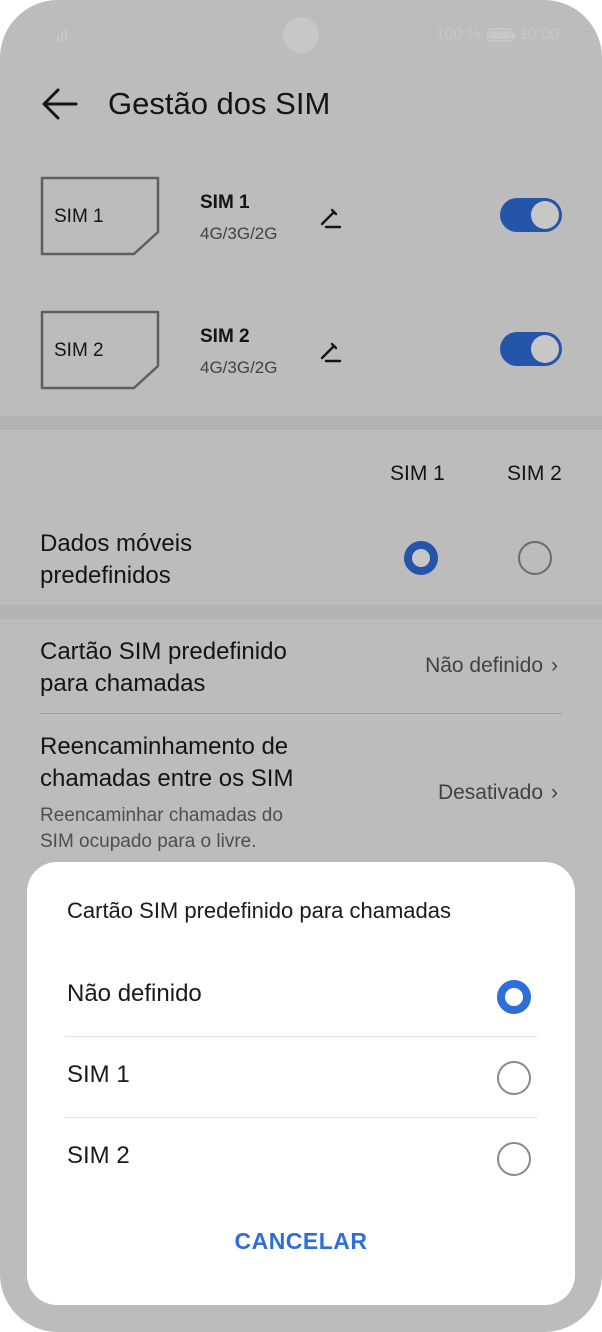 The height and width of the screenshot is (1332, 602). I want to click on dialog-option: SIM 2, so click(301, 1158).